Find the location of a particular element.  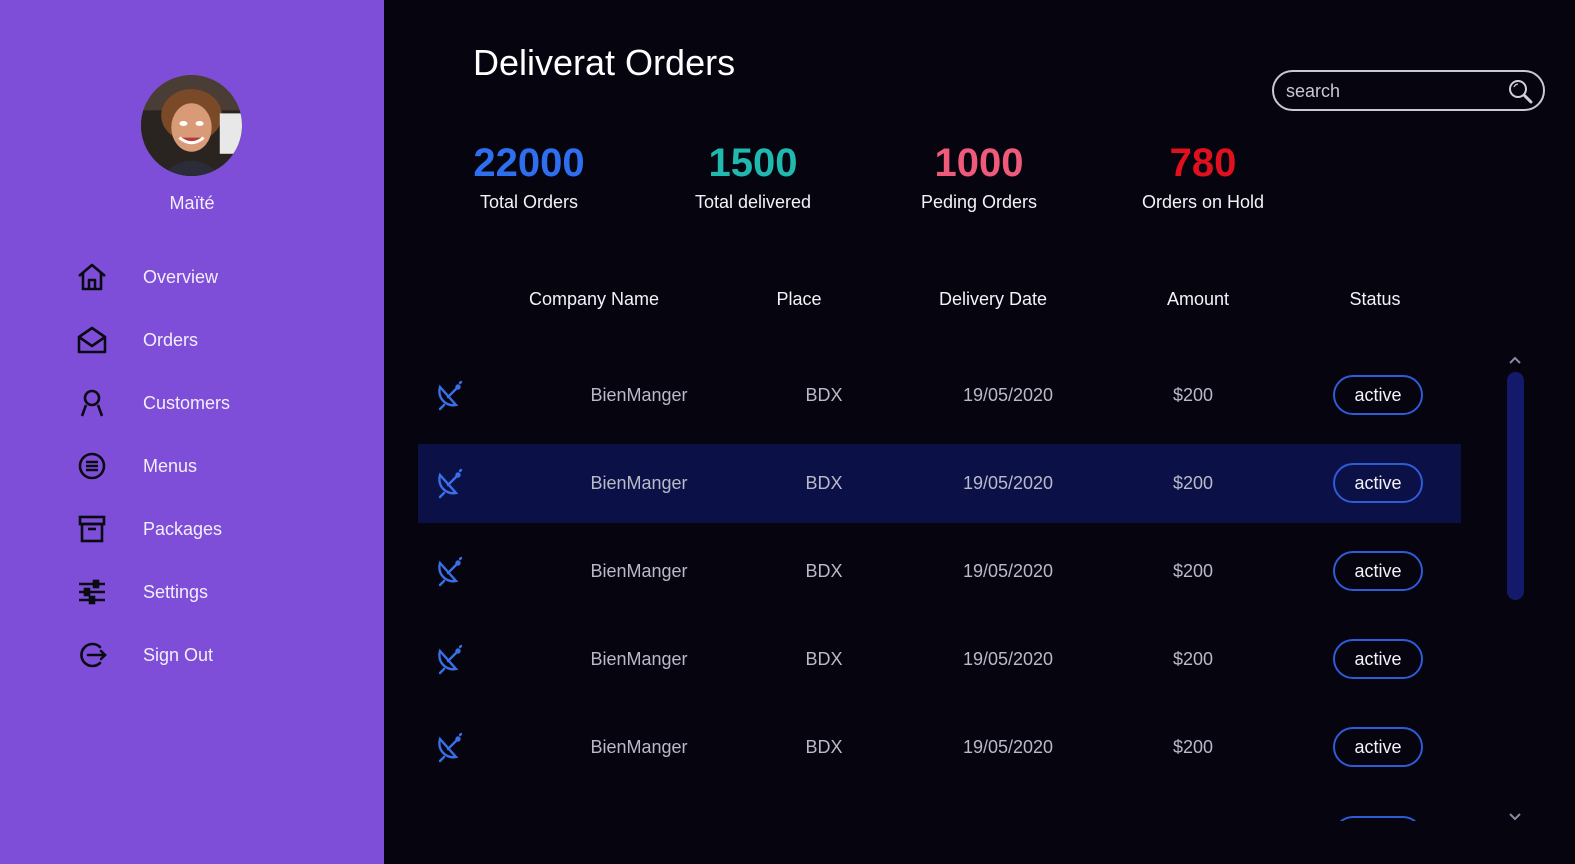

sidebar-item-overview: Overview is located at coordinates (192, 277).